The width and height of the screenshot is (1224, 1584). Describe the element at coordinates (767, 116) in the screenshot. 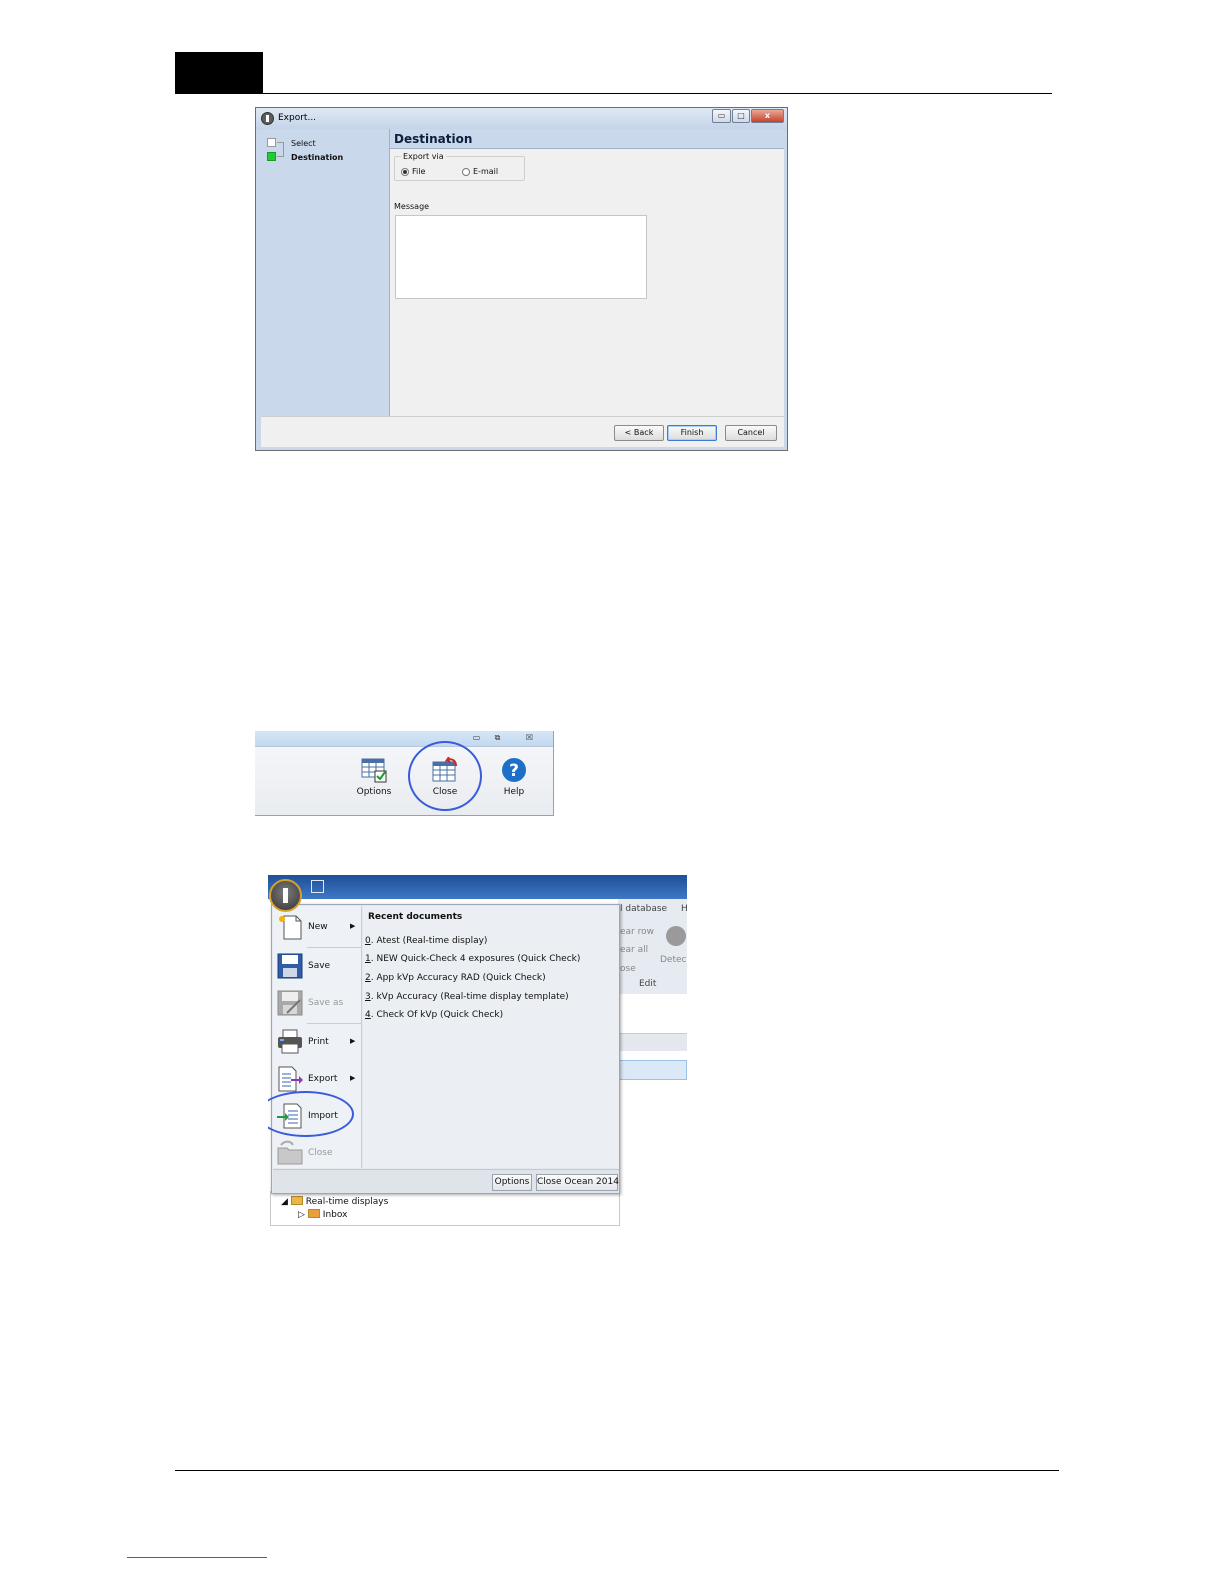

I see `close-window-button: x` at that location.